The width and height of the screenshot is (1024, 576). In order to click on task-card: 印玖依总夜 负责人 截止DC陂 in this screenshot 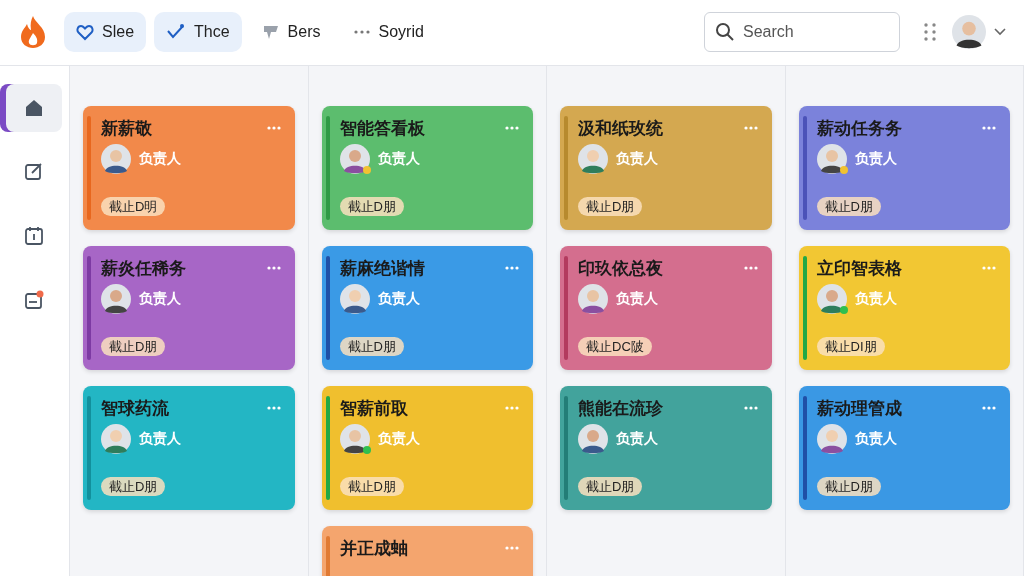, I will do `click(666, 307)`.